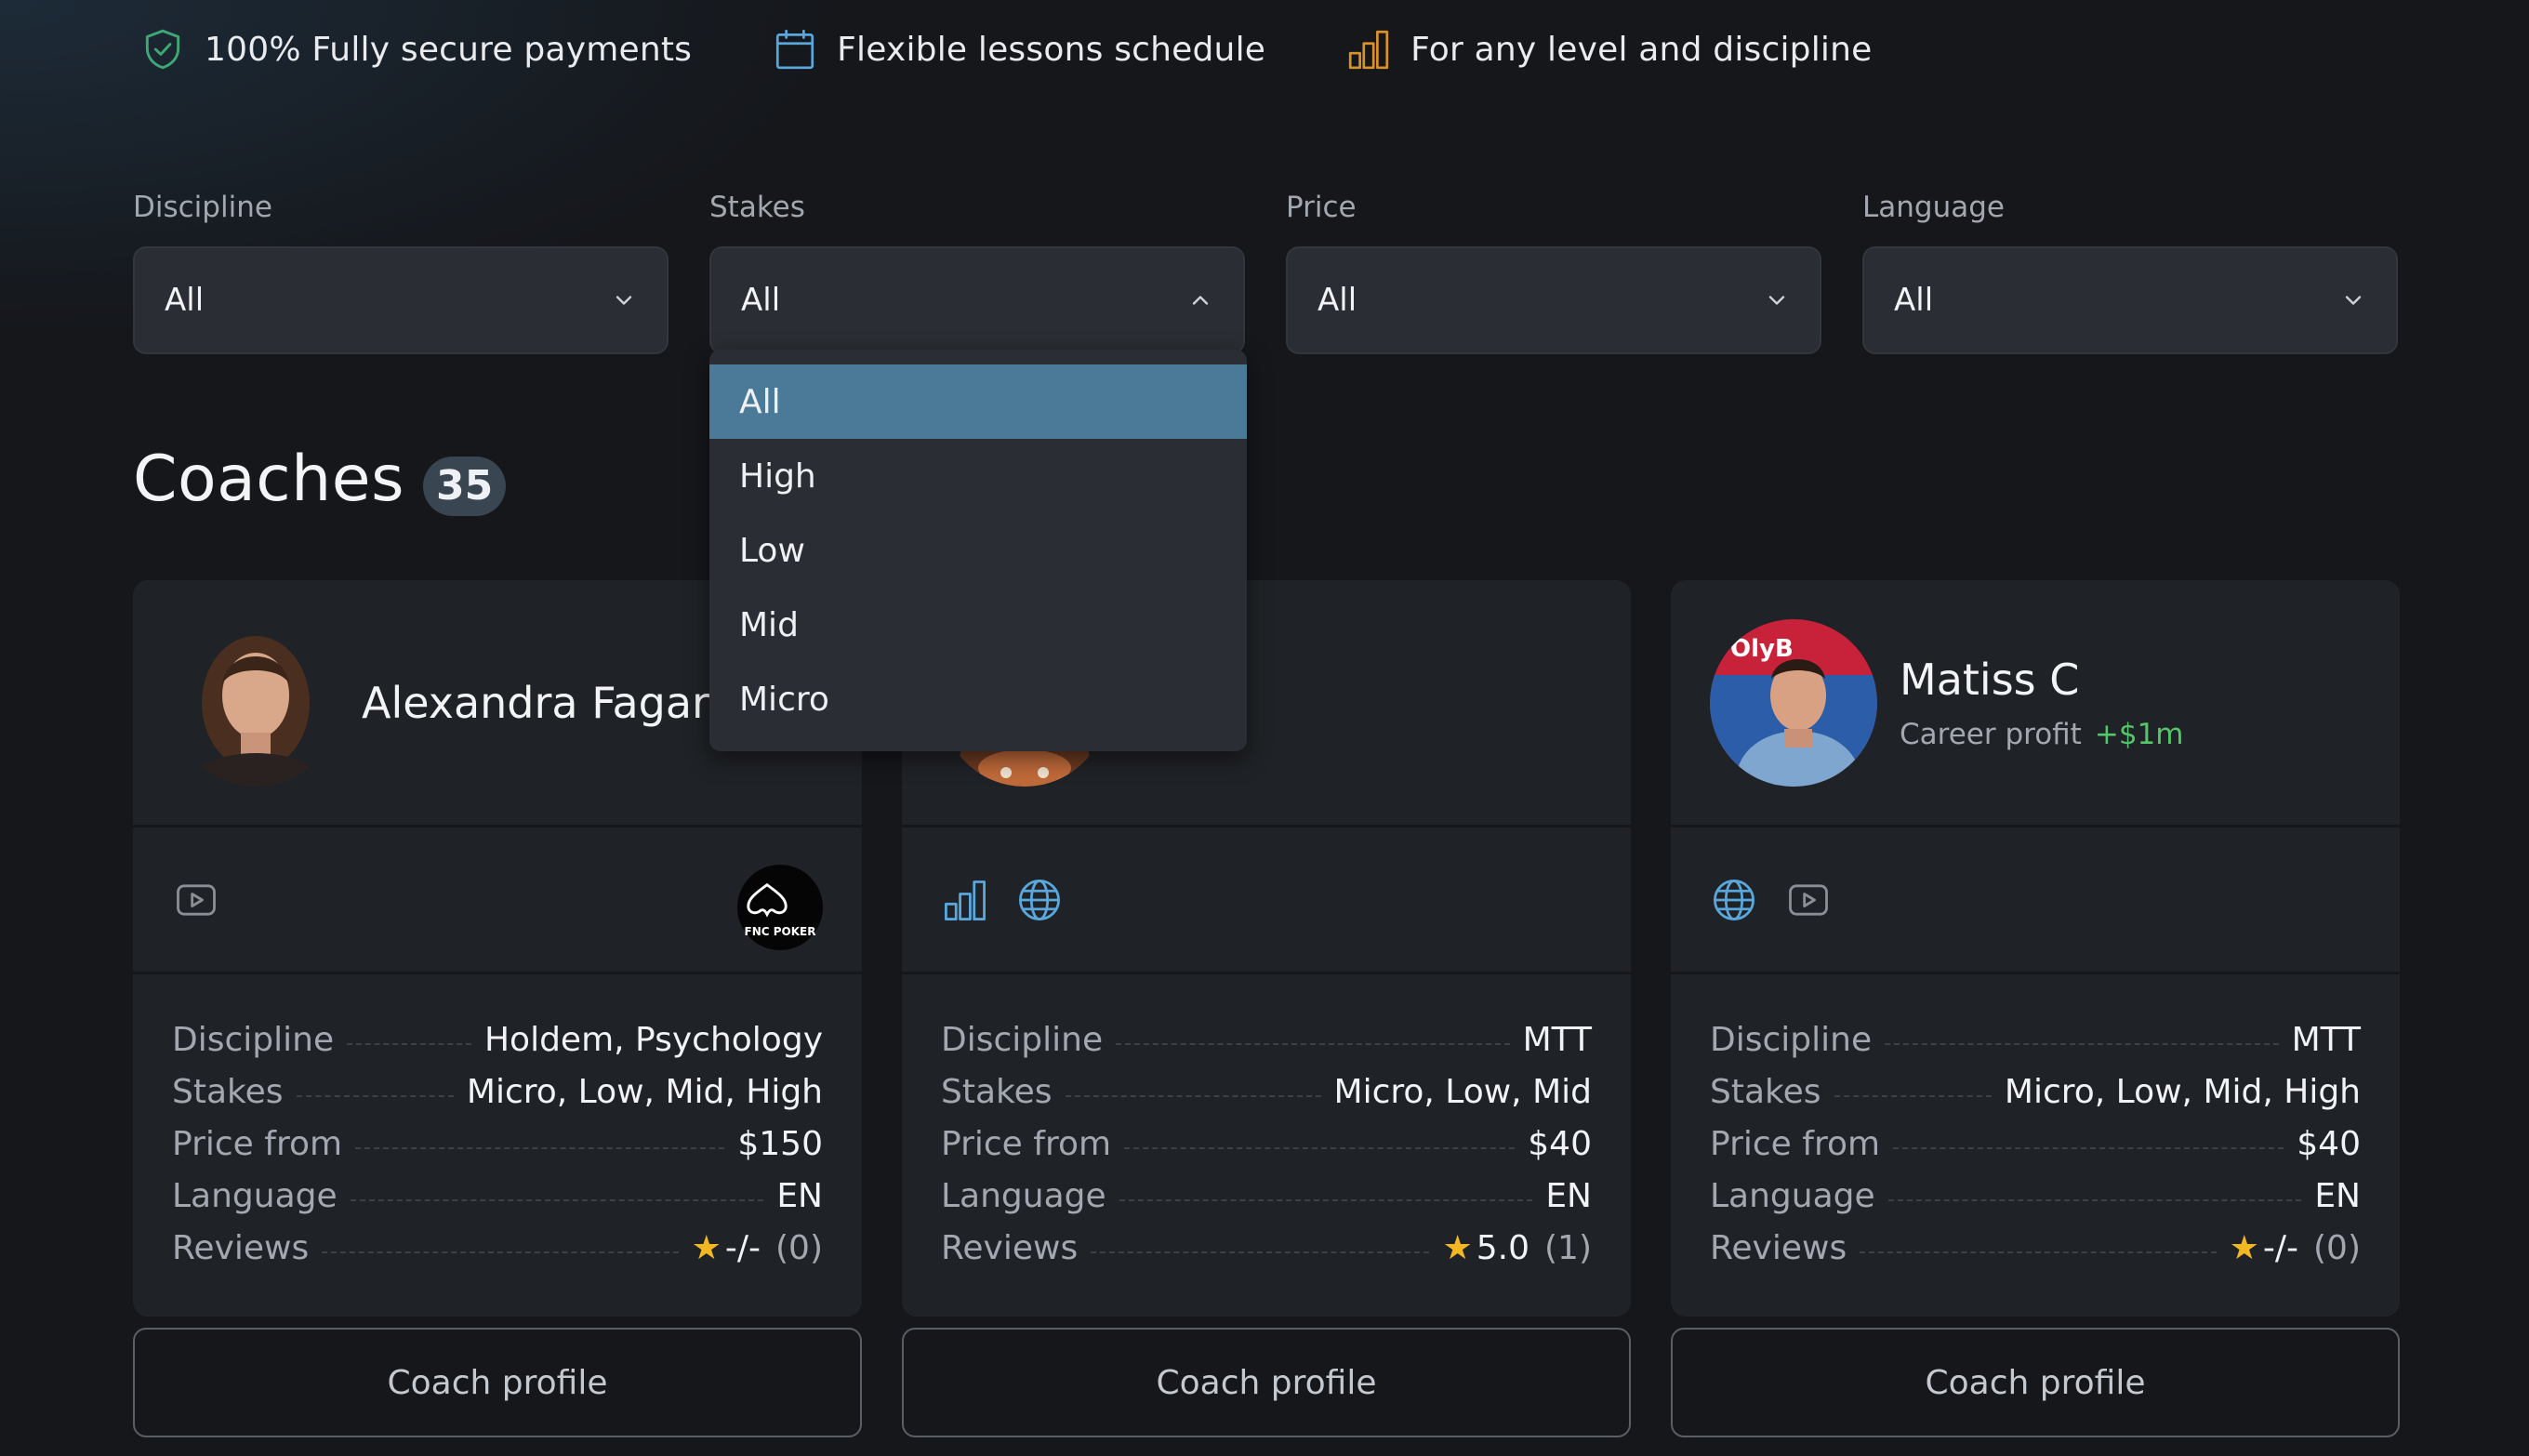 This screenshot has width=2529, height=1456. I want to click on shield-check-icon, so click(162, 49).